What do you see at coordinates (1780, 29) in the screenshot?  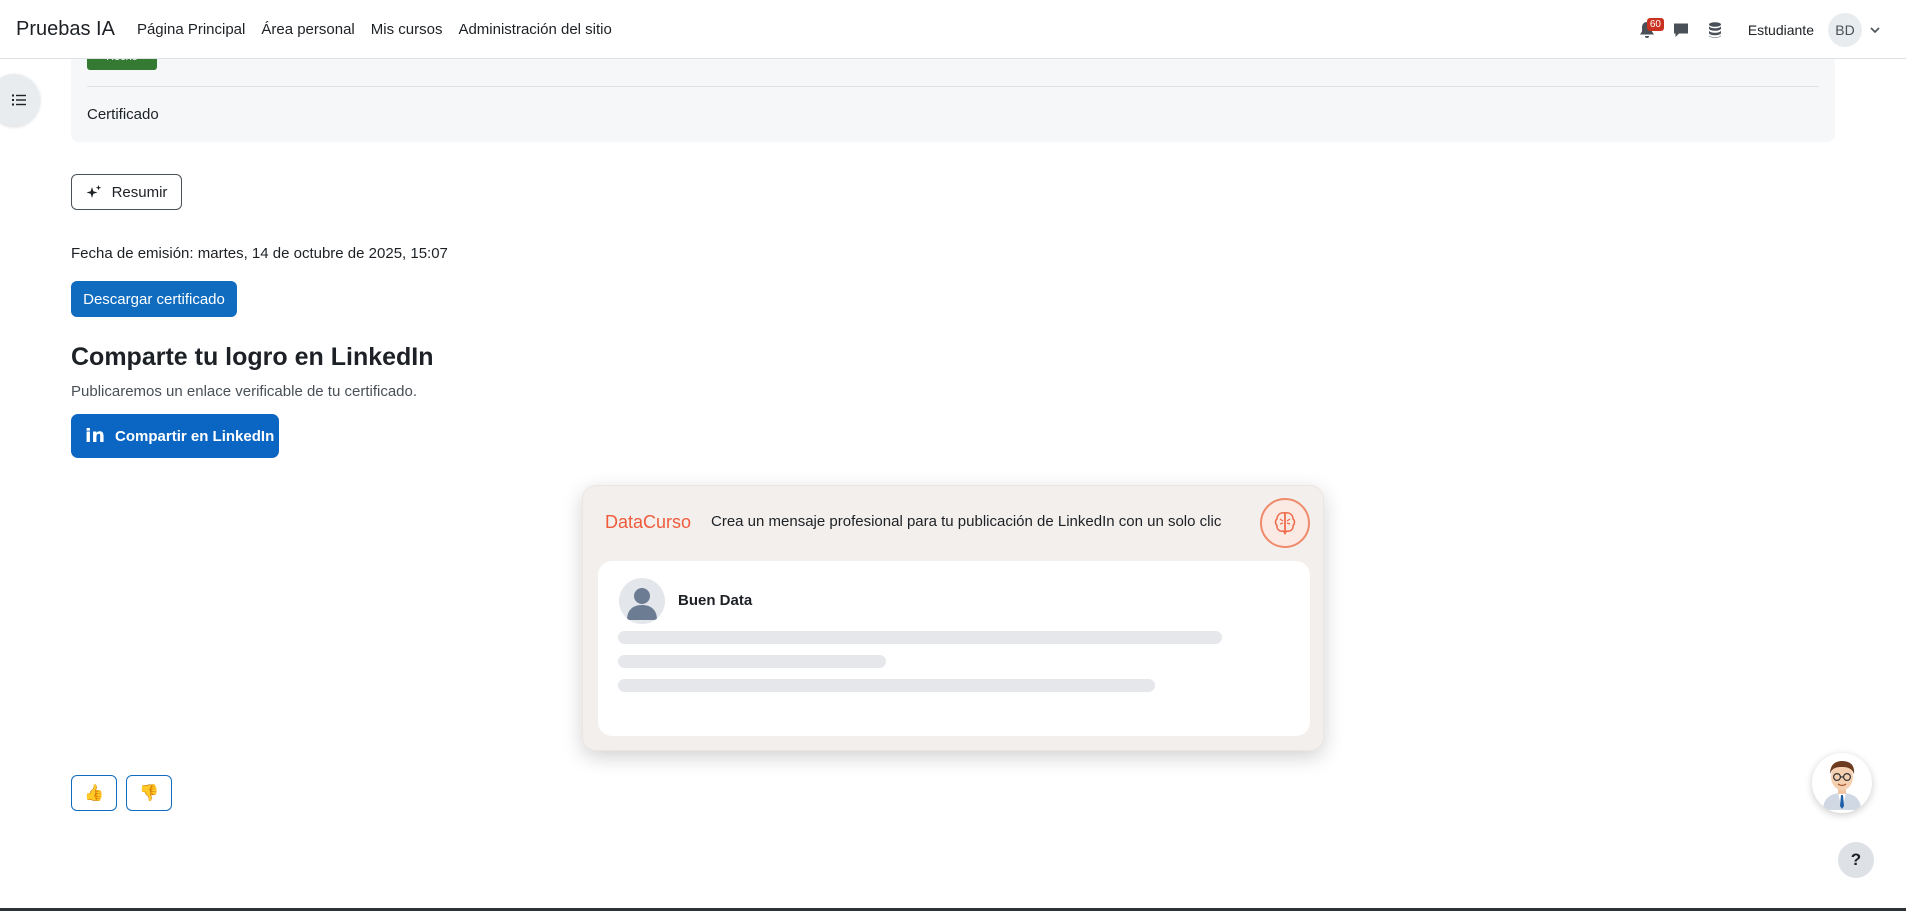 I see `user-role-label: Estudiante` at bounding box center [1780, 29].